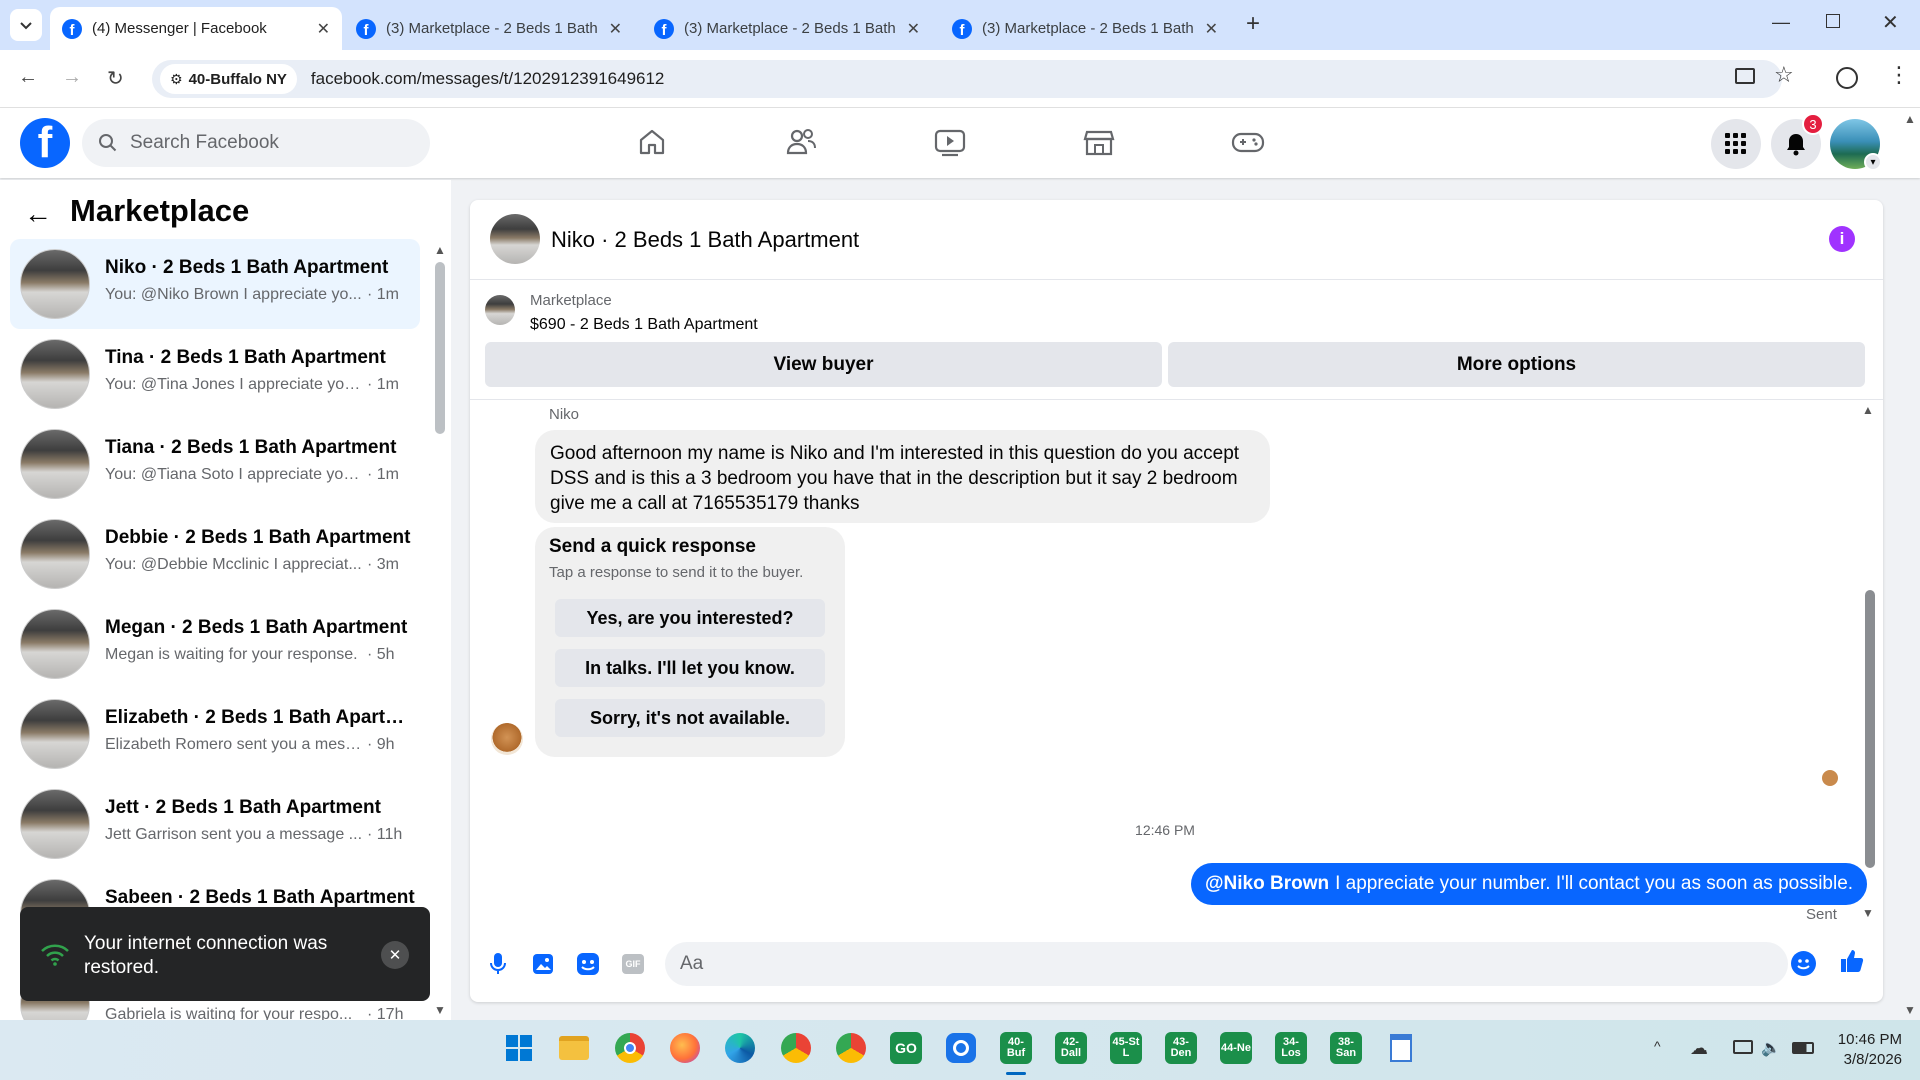 Image resolution: width=1920 pixels, height=1080 pixels. I want to click on firefox-icon, so click(685, 1048).